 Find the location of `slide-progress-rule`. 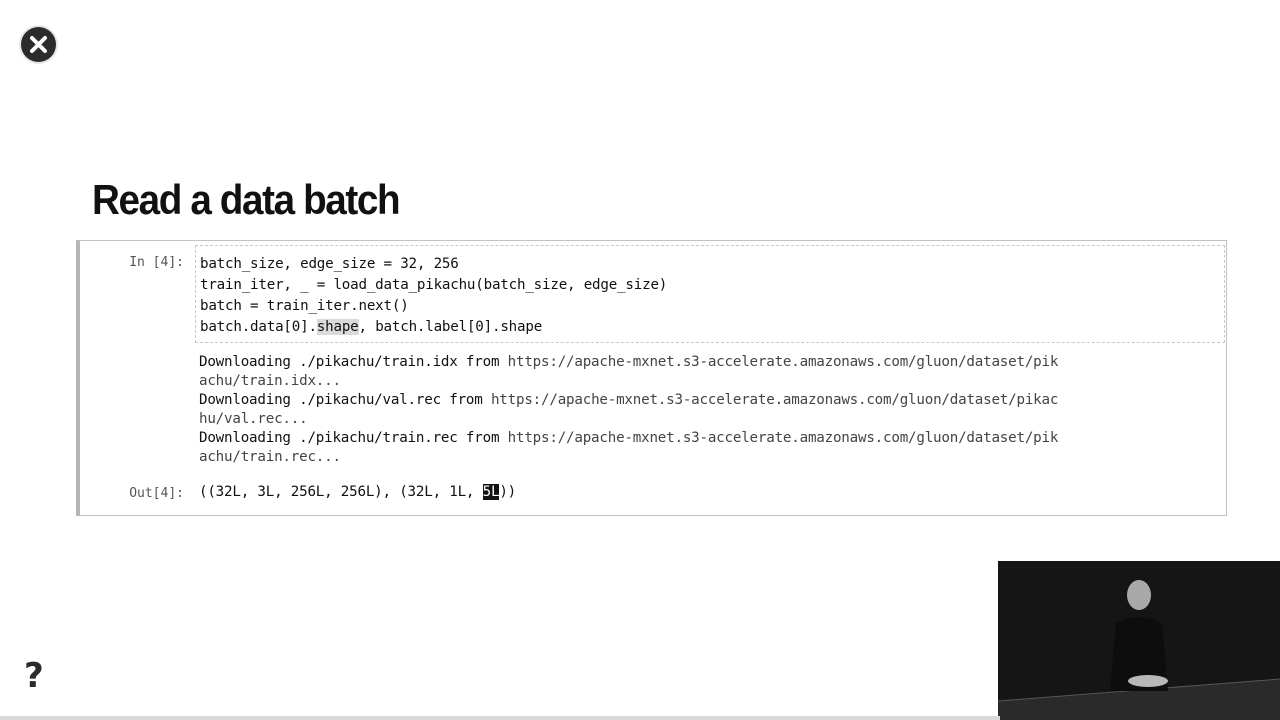

slide-progress-rule is located at coordinates (500, 718).